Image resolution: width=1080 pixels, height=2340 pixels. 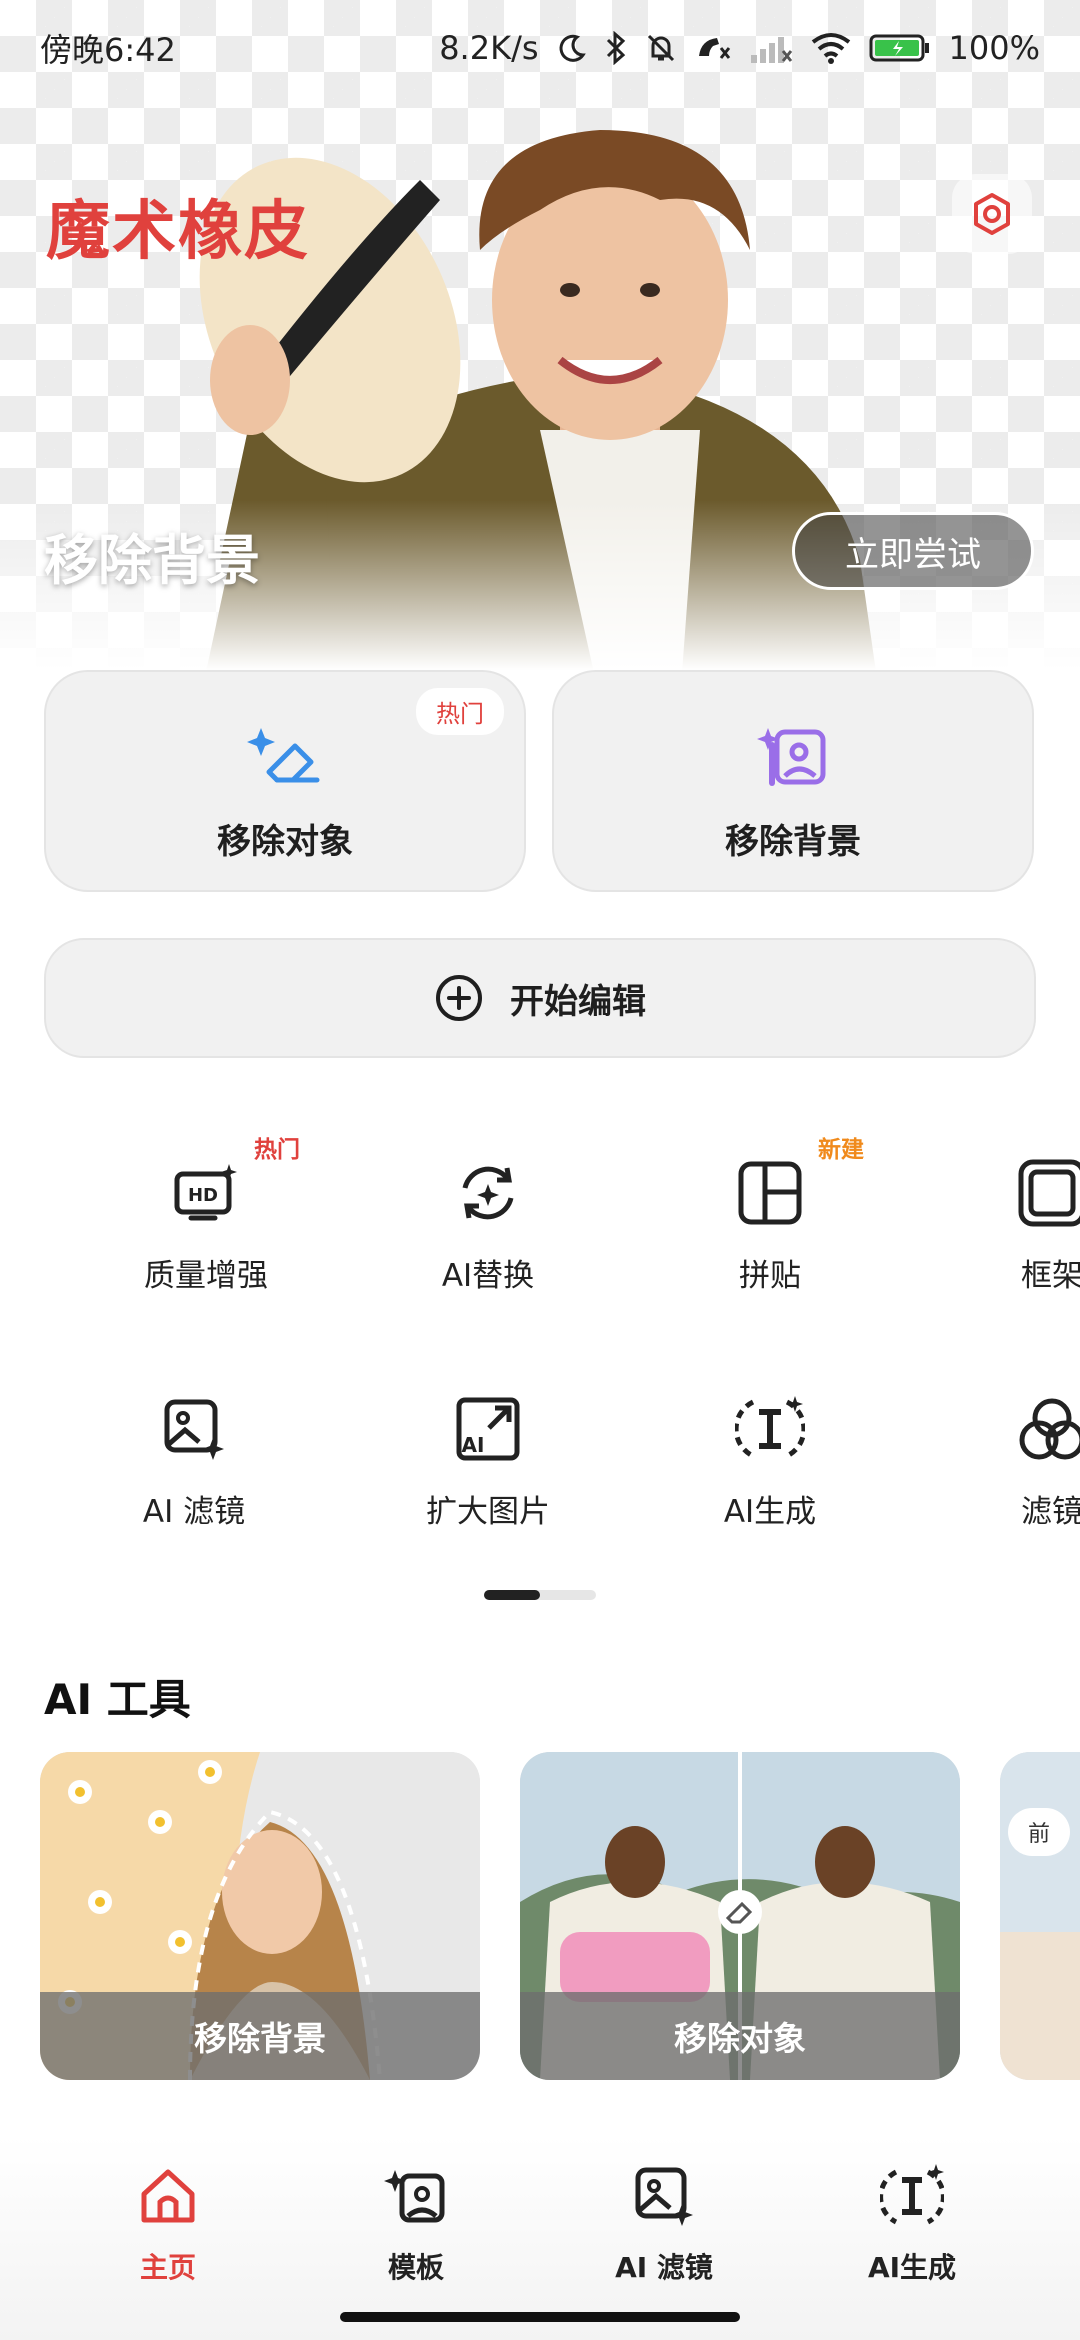 What do you see at coordinates (912, 2267) in the screenshot?
I see `nav-label: AI生成` at bounding box center [912, 2267].